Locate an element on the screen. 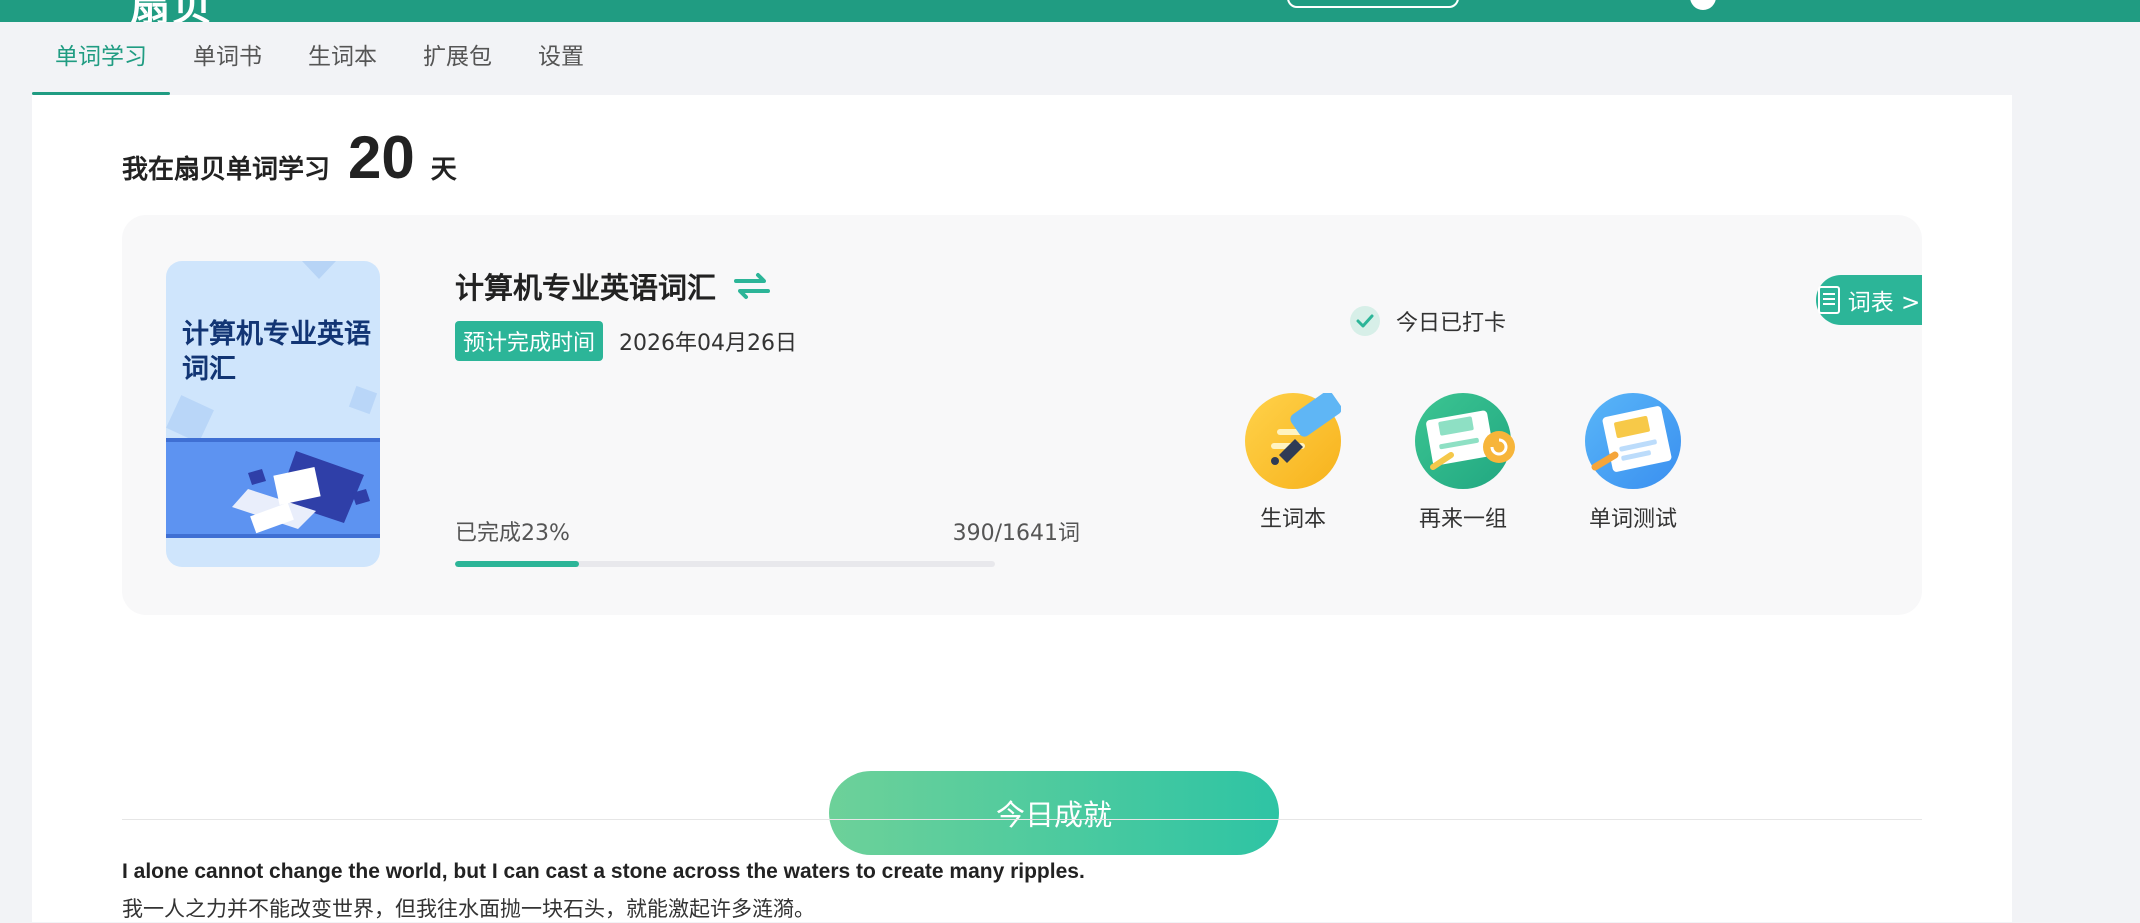  book-title-row: 计算机专业英语词汇 is located at coordinates (613, 286).